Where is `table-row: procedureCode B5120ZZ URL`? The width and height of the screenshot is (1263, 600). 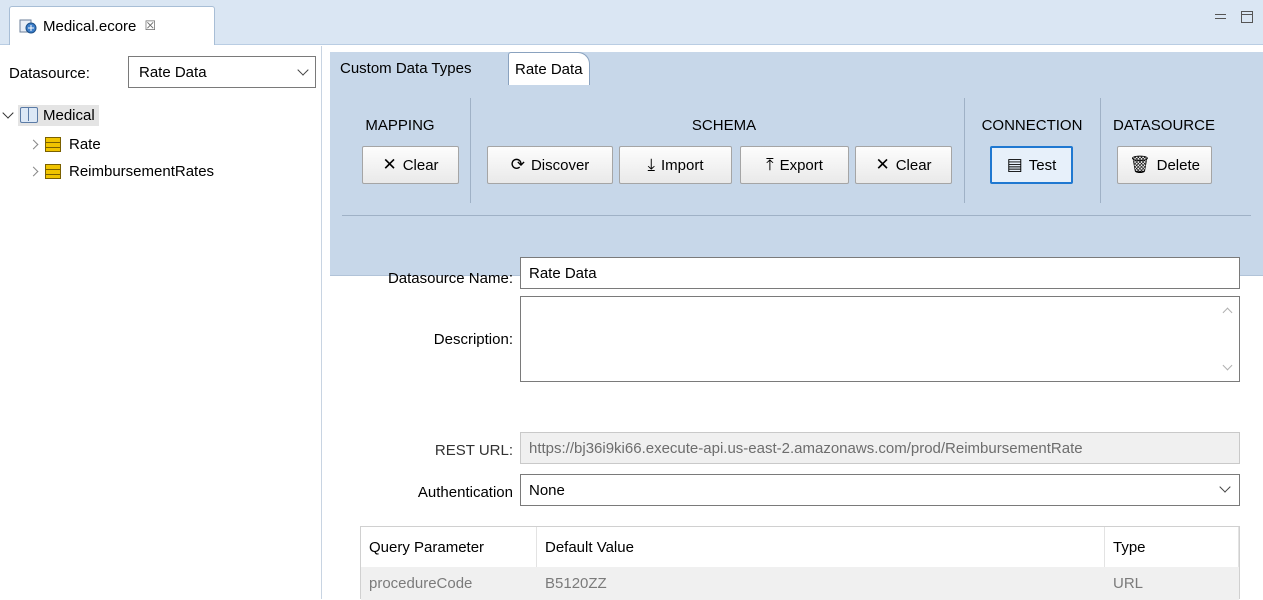 table-row: procedureCode B5120ZZ URL is located at coordinates (800, 583).